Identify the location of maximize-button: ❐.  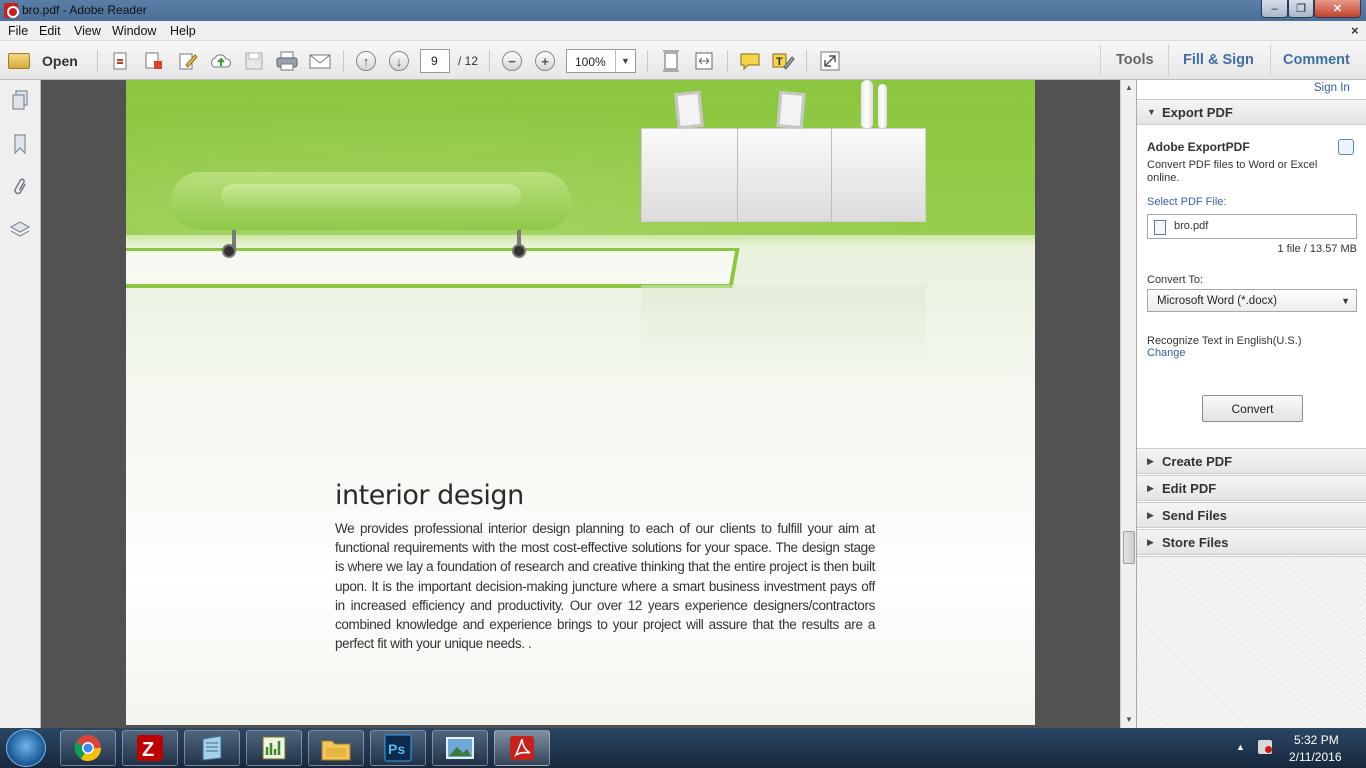
(1301, 9).